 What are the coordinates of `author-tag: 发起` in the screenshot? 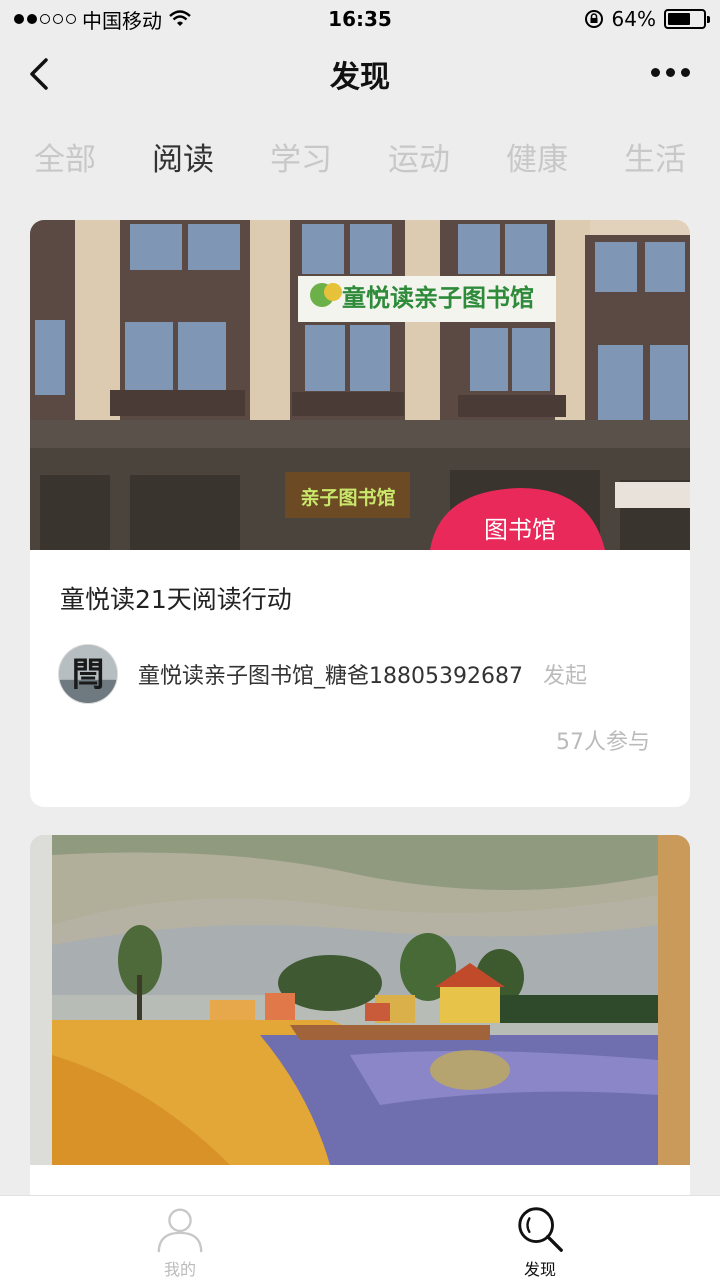 It's located at (564, 676).